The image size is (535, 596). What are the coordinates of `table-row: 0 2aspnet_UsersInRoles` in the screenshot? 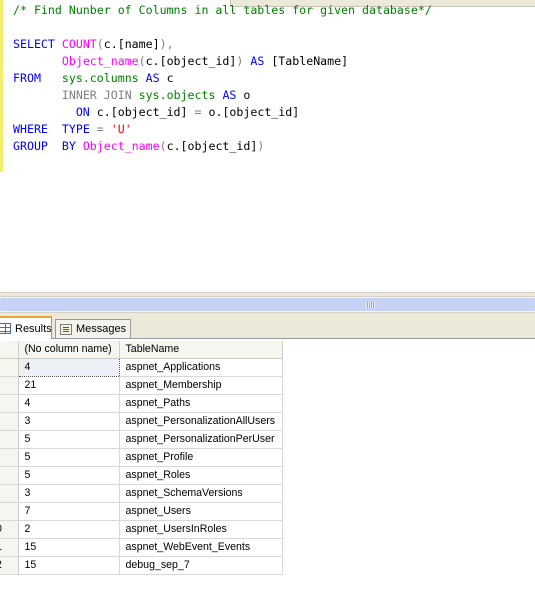 It's located at (141, 529).